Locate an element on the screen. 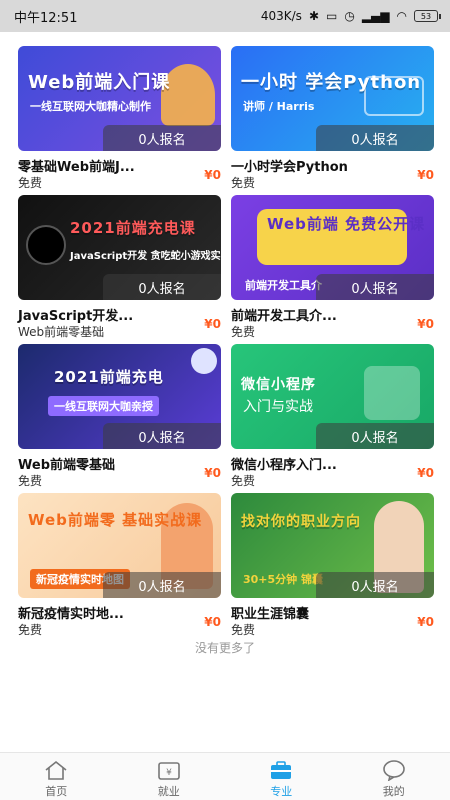 The image size is (450, 800). bottom-tab-bar: 首页 ¥ 就业 专业 我的 is located at coordinates (225, 776).